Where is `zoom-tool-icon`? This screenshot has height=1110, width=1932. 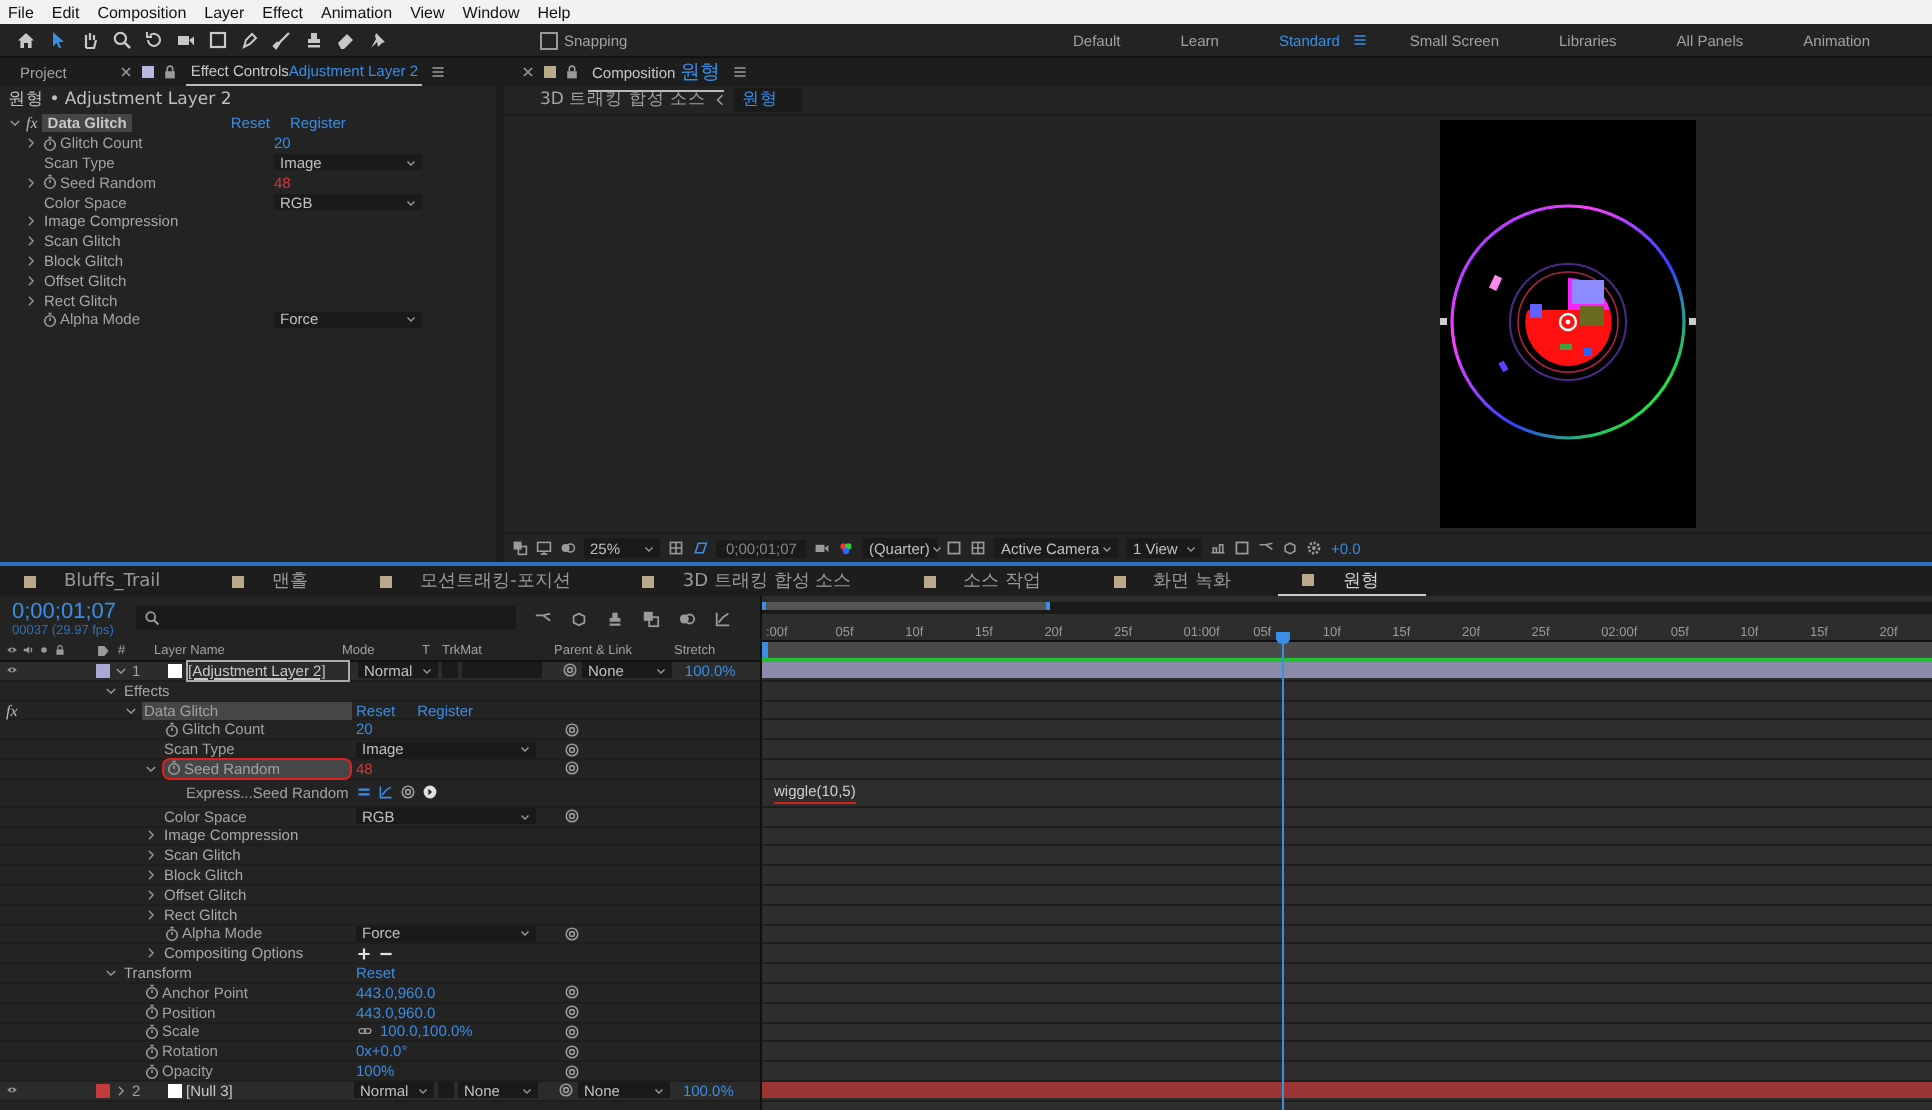
zoom-tool-icon is located at coordinates (122, 40).